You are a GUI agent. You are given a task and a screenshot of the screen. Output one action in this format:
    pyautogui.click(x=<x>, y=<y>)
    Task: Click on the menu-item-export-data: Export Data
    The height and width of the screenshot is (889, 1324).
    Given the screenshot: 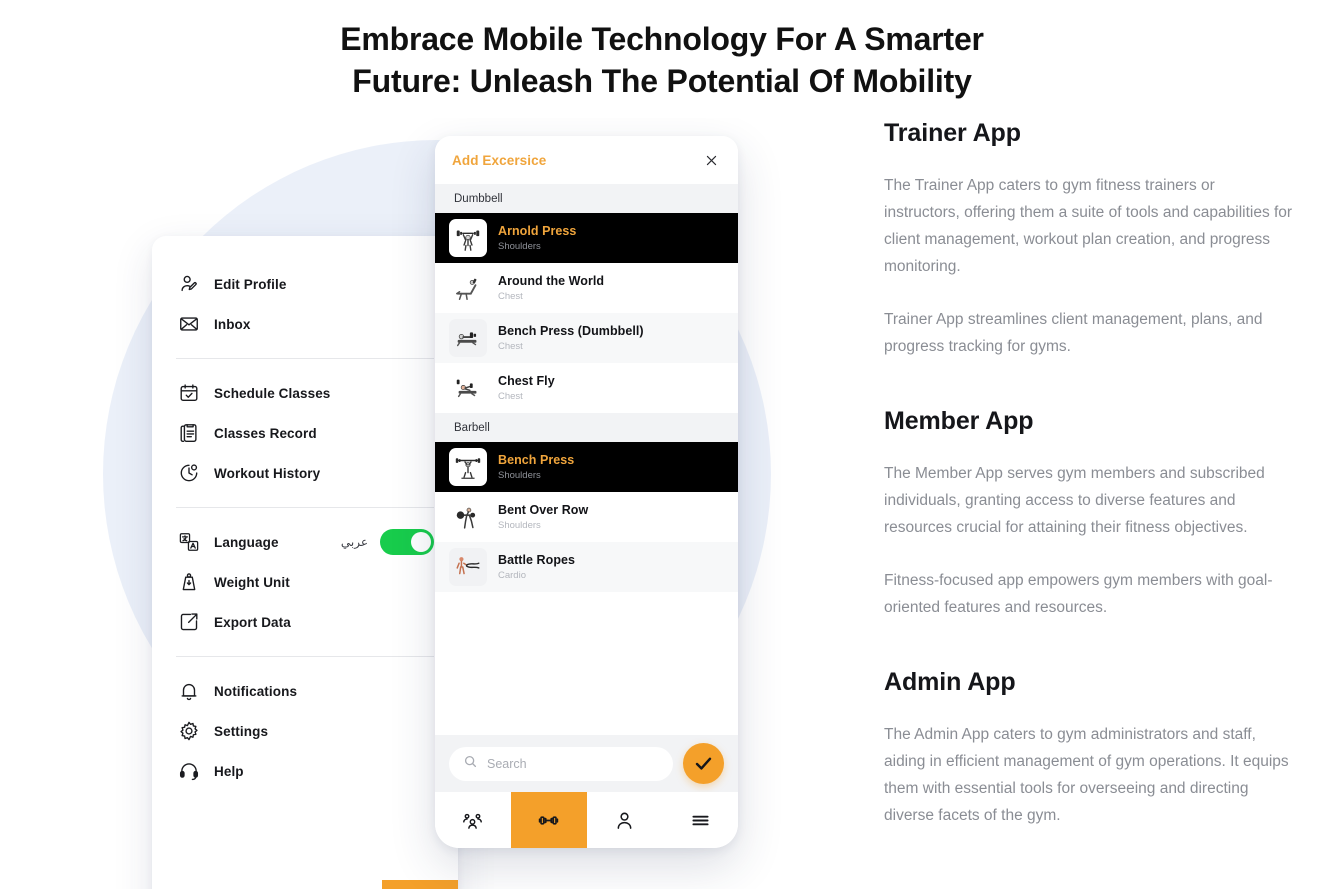 What is the action you would take?
    pyautogui.click(x=305, y=622)
    